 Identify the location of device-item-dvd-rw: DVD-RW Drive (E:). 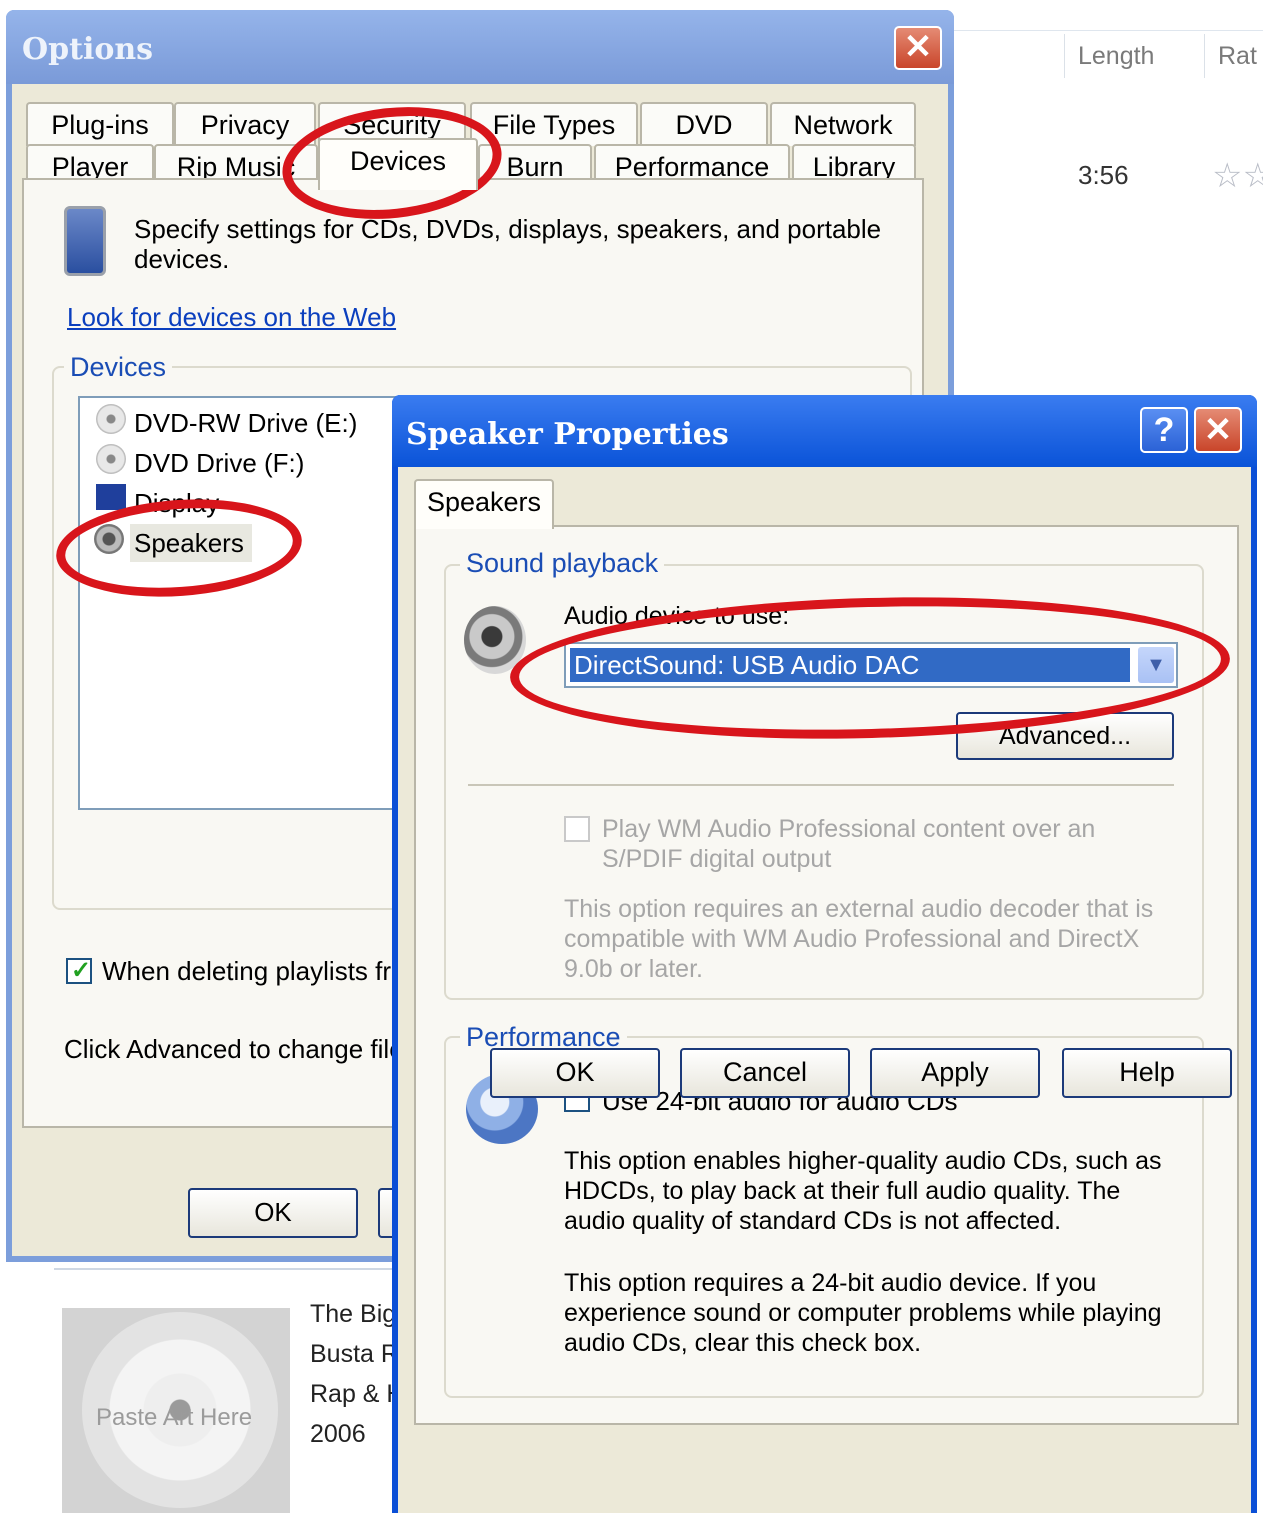
(245, 423).